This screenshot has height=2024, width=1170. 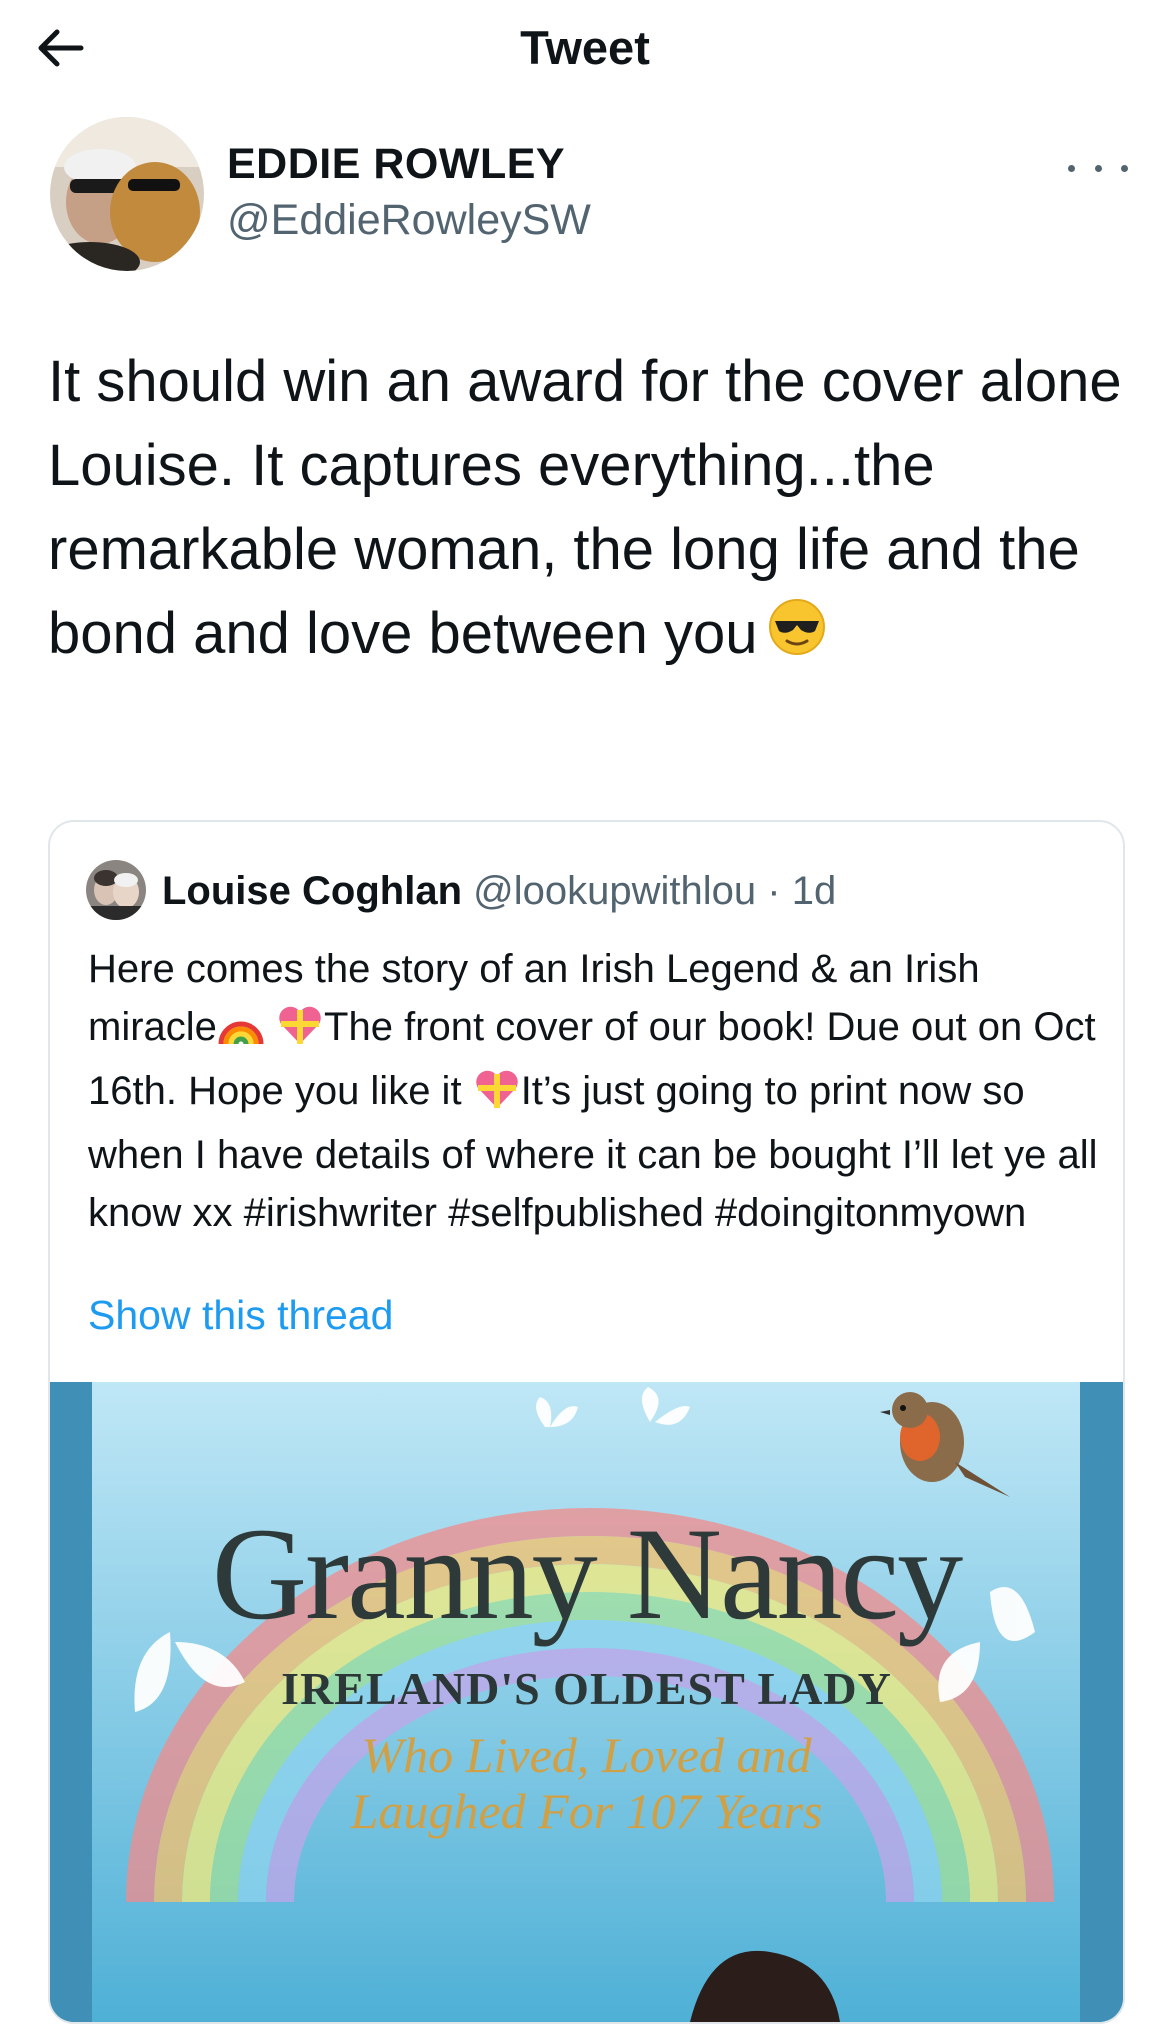 I want to click on quoted-author-name: Louise Coghlan, so click(x=312, y=891).